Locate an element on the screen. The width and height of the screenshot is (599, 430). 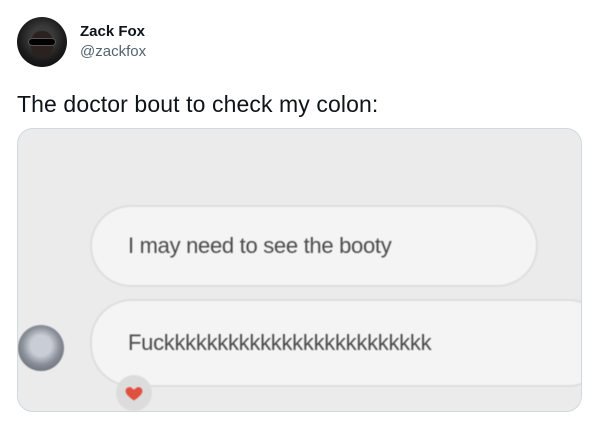
heart-icon is located at coordinates (134, 394).